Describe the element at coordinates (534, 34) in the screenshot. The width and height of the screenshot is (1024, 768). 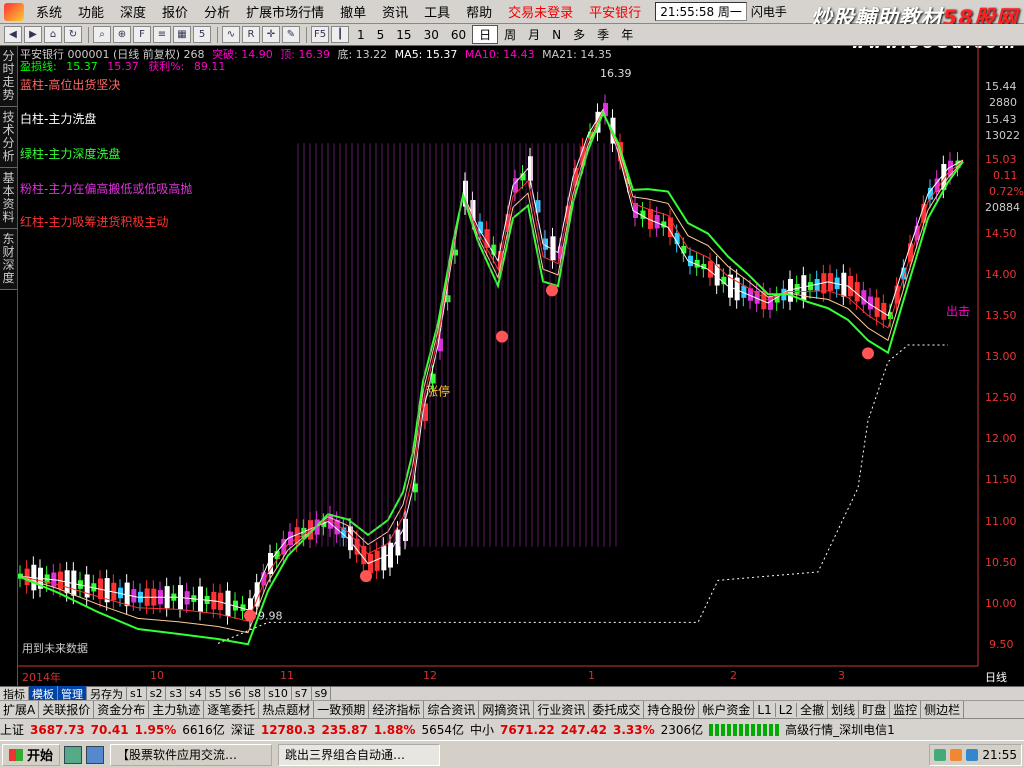
I see `period-month: 月` at that location.